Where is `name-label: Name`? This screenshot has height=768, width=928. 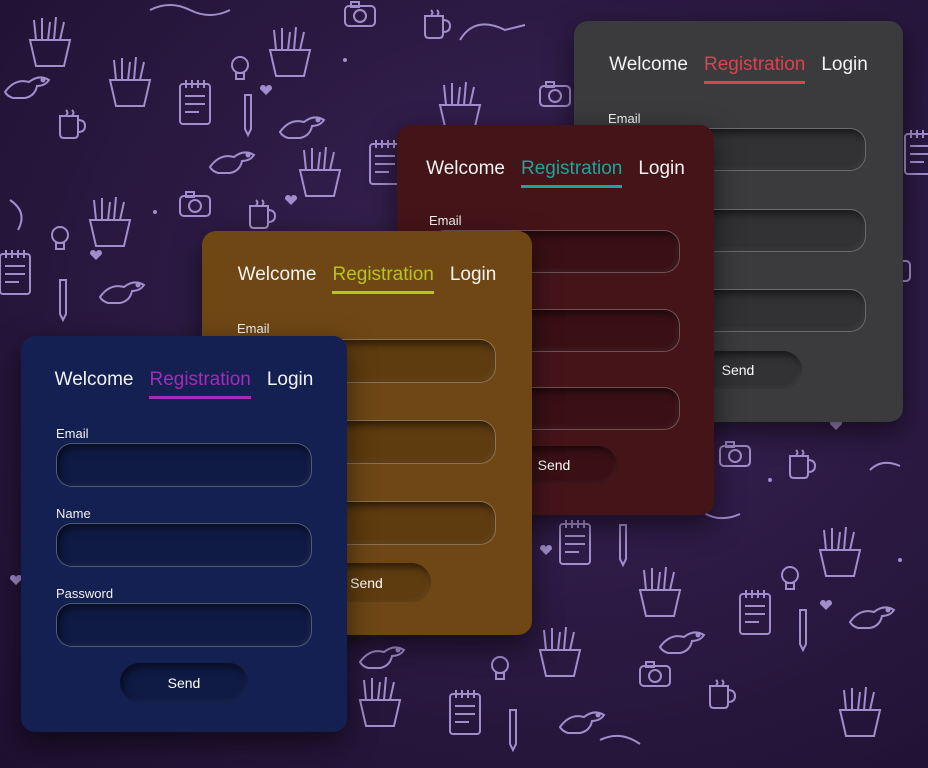
name-label: Name is located at coordinates (73, 513).